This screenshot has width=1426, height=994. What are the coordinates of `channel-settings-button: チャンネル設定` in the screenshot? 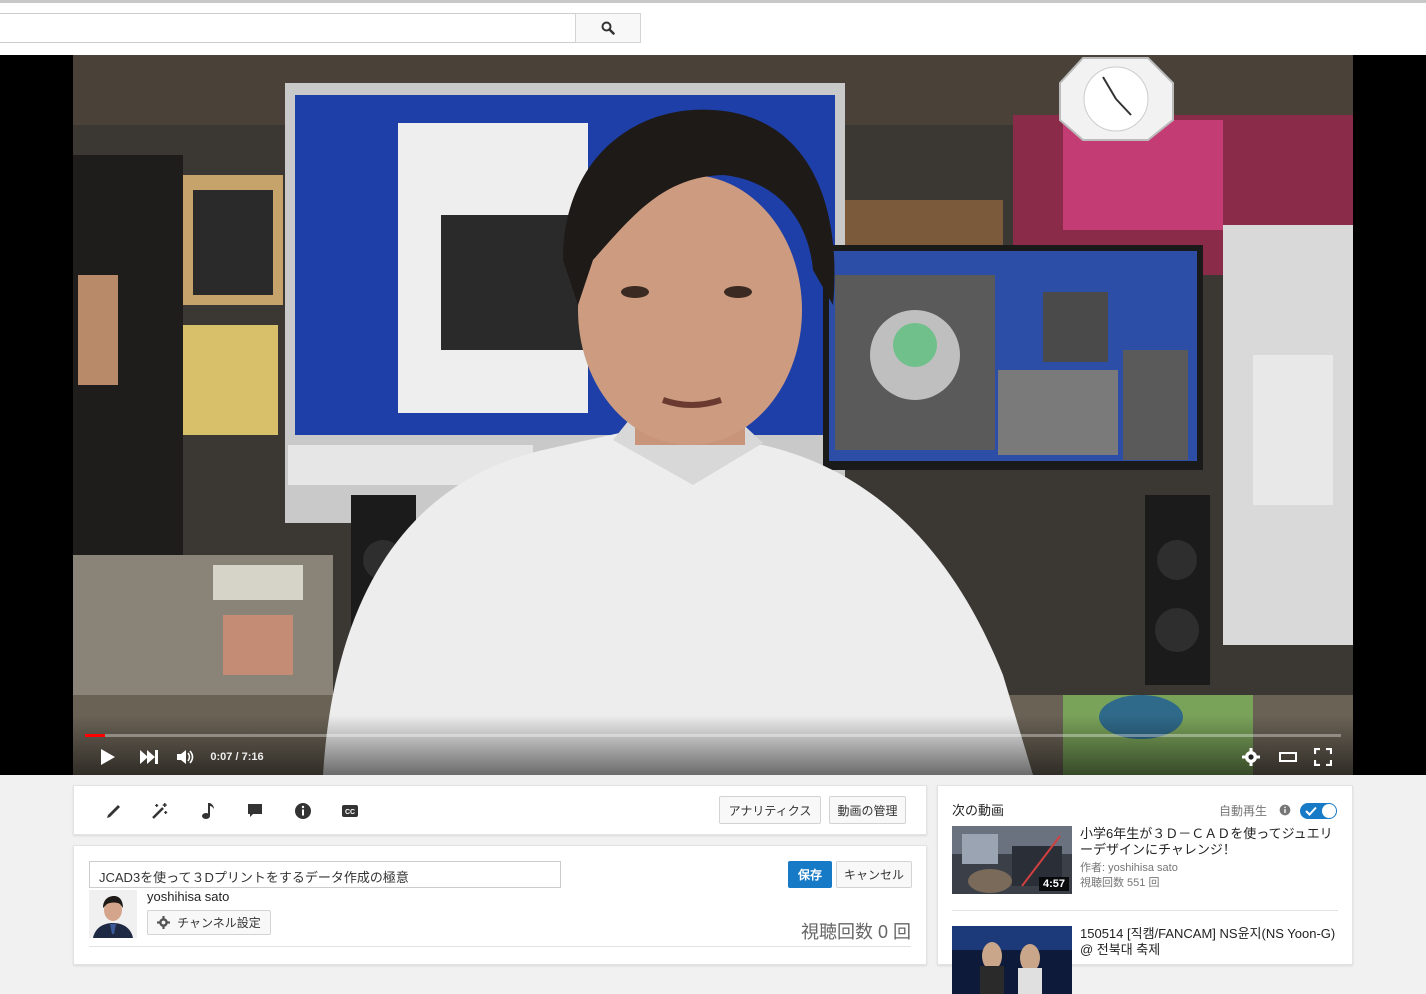 It's located at (209, 922).